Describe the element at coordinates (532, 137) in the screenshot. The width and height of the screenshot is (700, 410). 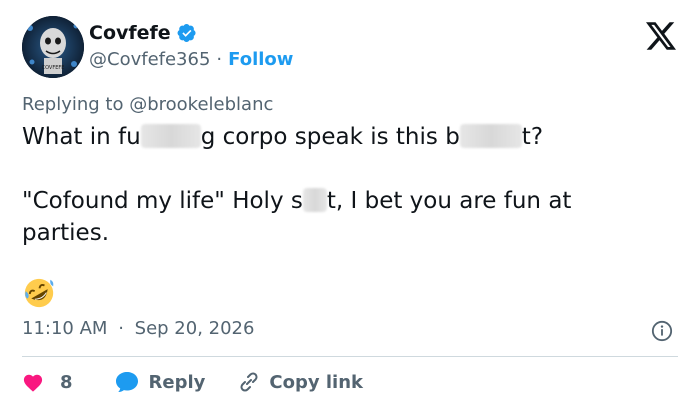
I see `tweet-text-segment: t?` at that location.